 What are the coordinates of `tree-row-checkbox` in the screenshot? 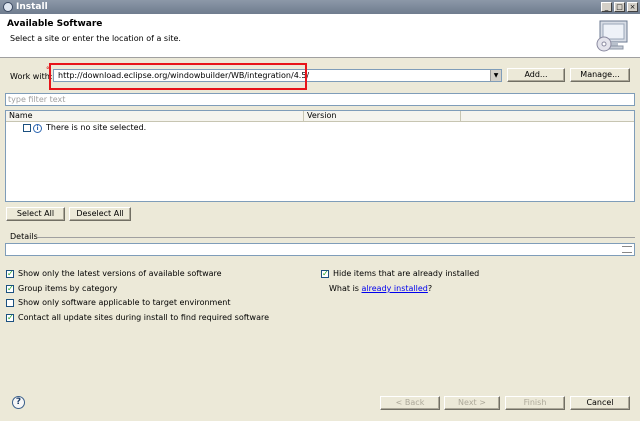 It's located at (27, 128).